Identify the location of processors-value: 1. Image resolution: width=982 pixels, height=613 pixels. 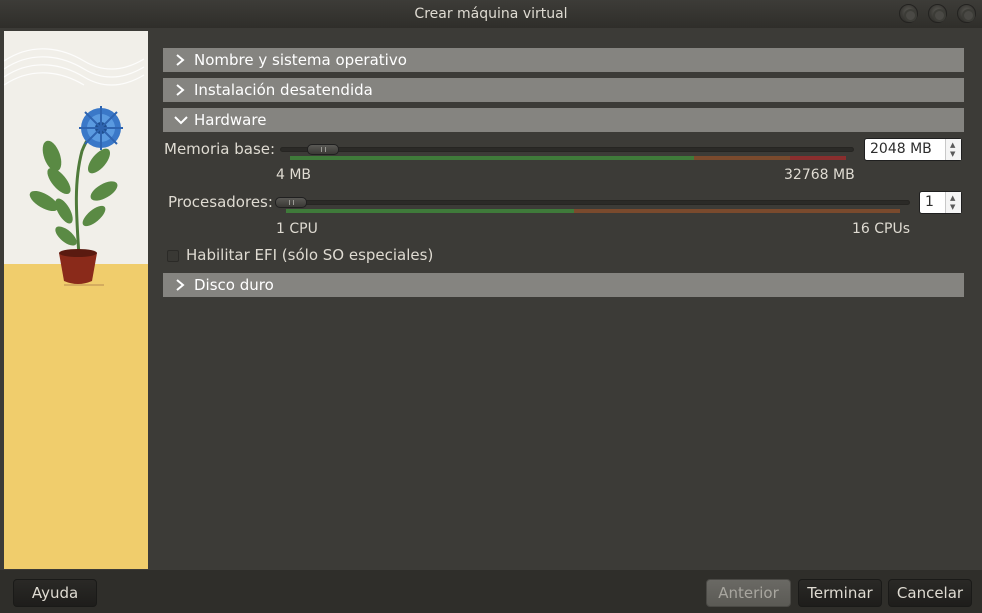
(929, 202).